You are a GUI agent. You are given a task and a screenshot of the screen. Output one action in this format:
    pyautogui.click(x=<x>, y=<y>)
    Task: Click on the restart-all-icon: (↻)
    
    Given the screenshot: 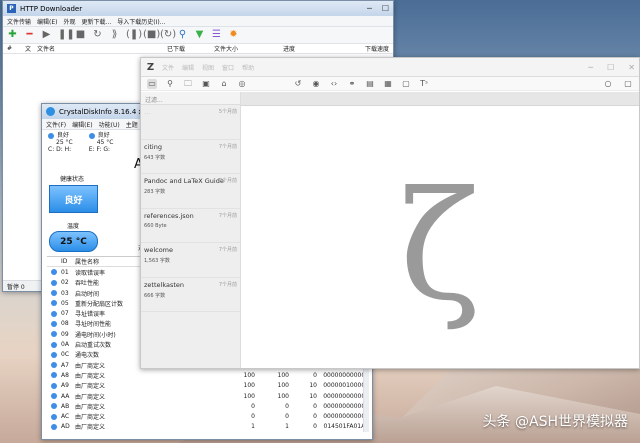 What is the action you would take?
    pyautogui.click(x=168, y=35)
    